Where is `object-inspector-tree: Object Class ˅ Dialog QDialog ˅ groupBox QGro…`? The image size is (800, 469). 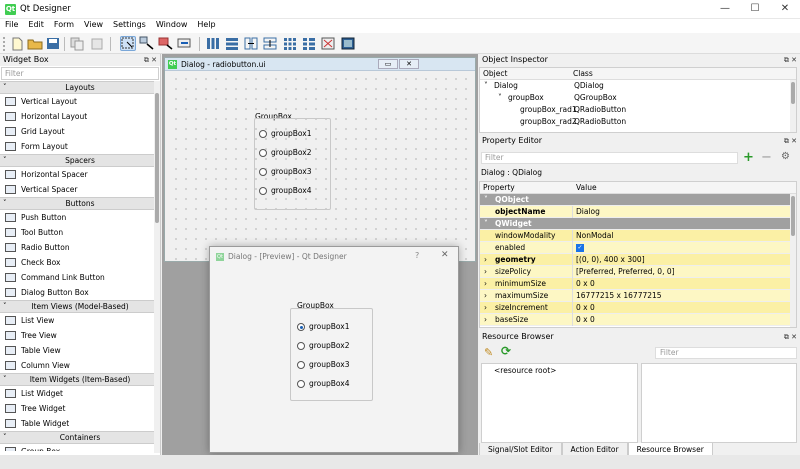 object-inspector-tree: Object Class ˅ Dialog QDialog ˅ groupBox QGro… is located at coordinates (638, 100).